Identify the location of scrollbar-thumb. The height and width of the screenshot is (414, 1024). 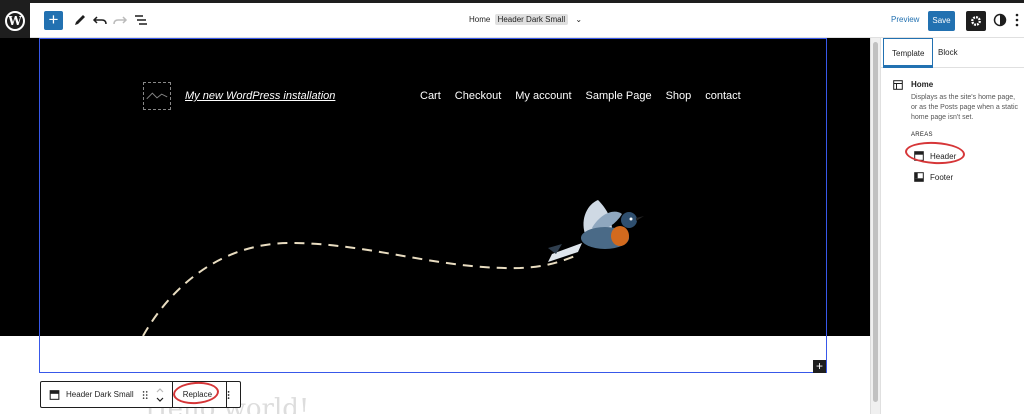
(875, 222).